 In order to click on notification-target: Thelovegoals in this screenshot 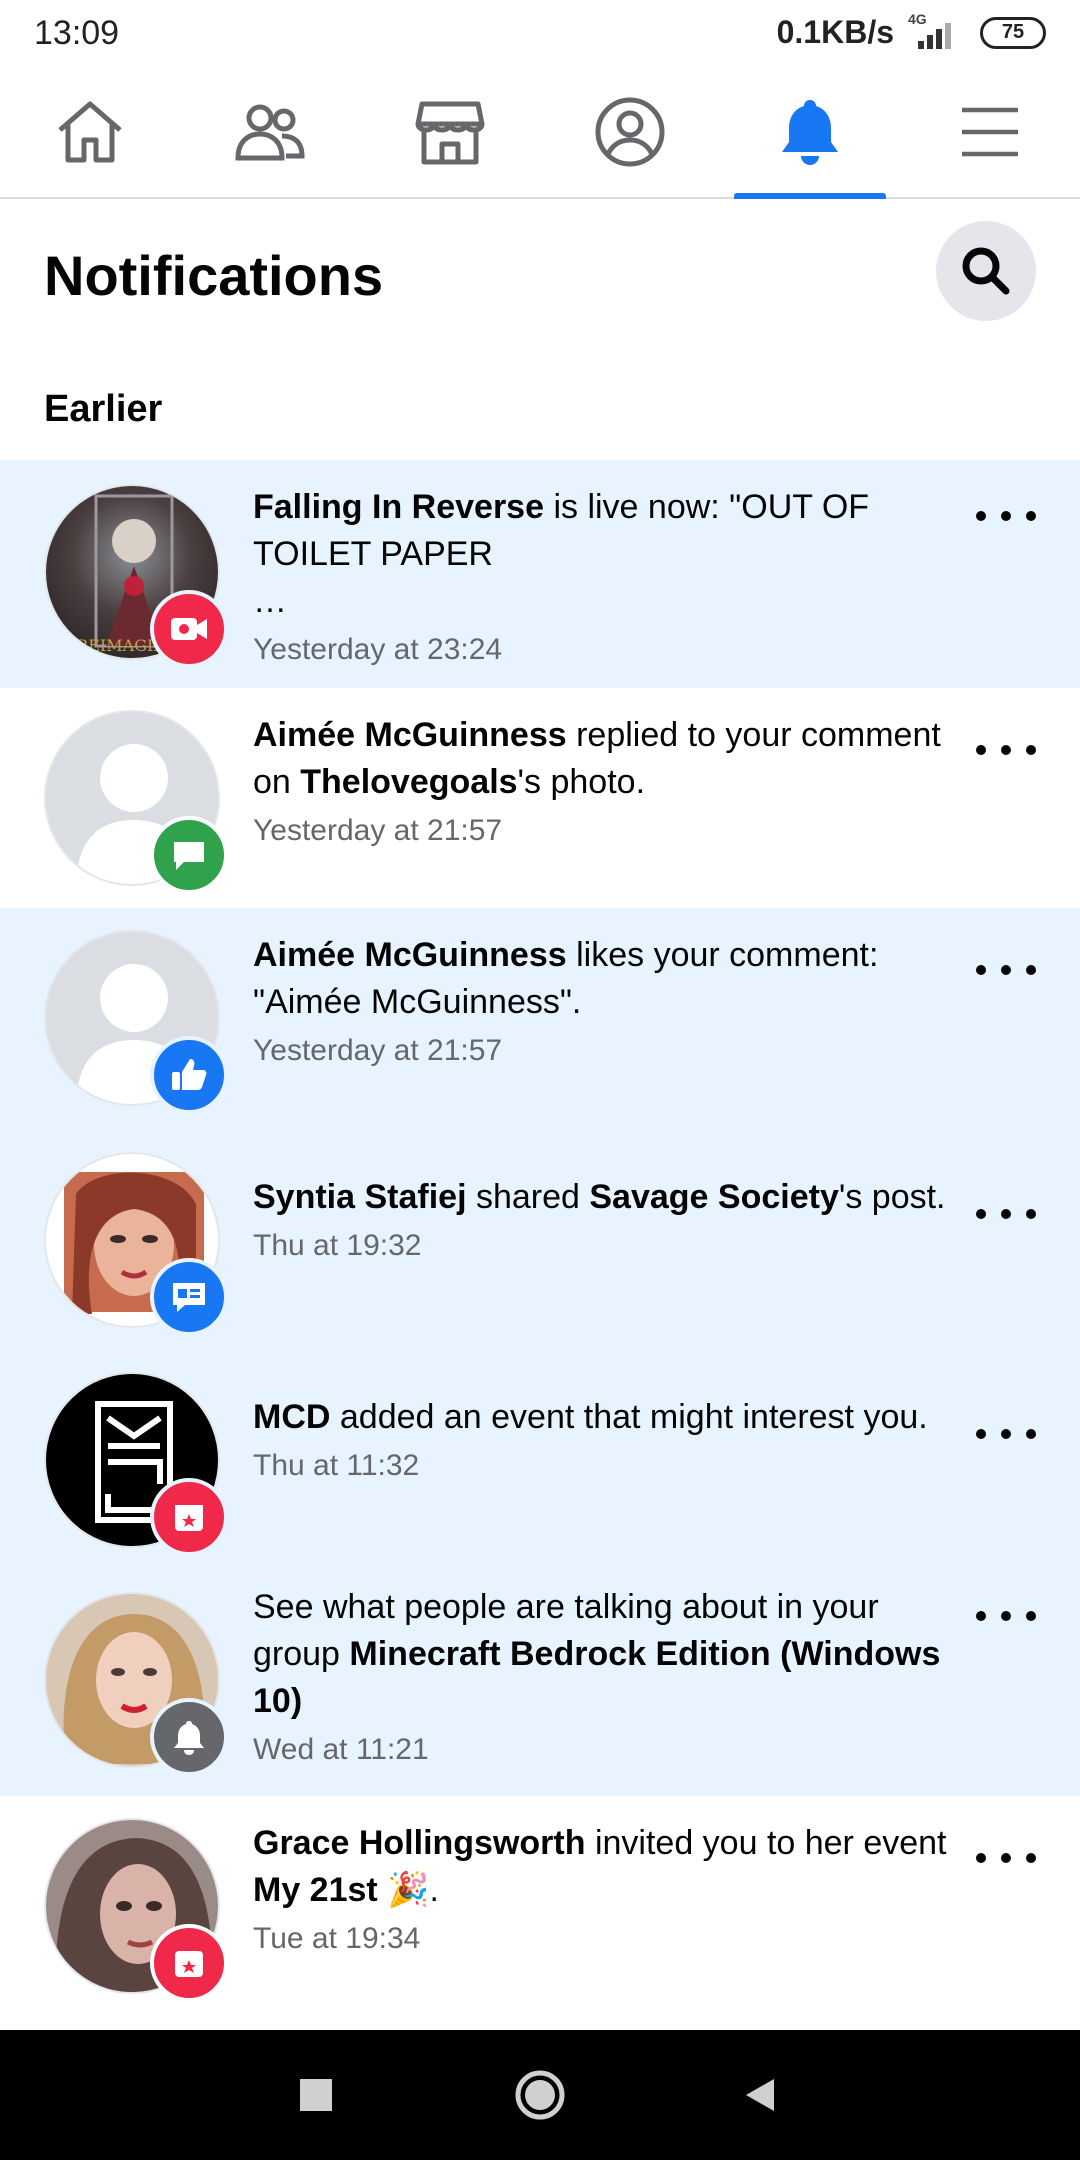, I will do `click(409, 782)`.